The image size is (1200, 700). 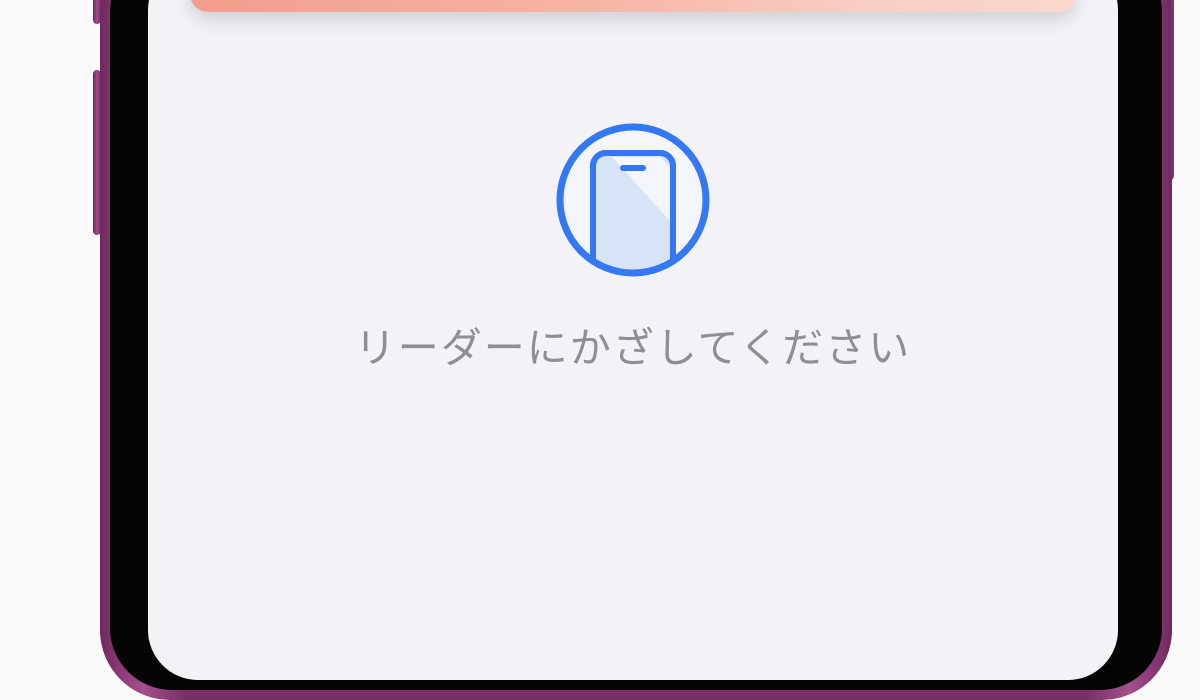 I want to click on phone-in-circle-icon, so click(x=633, y=200).